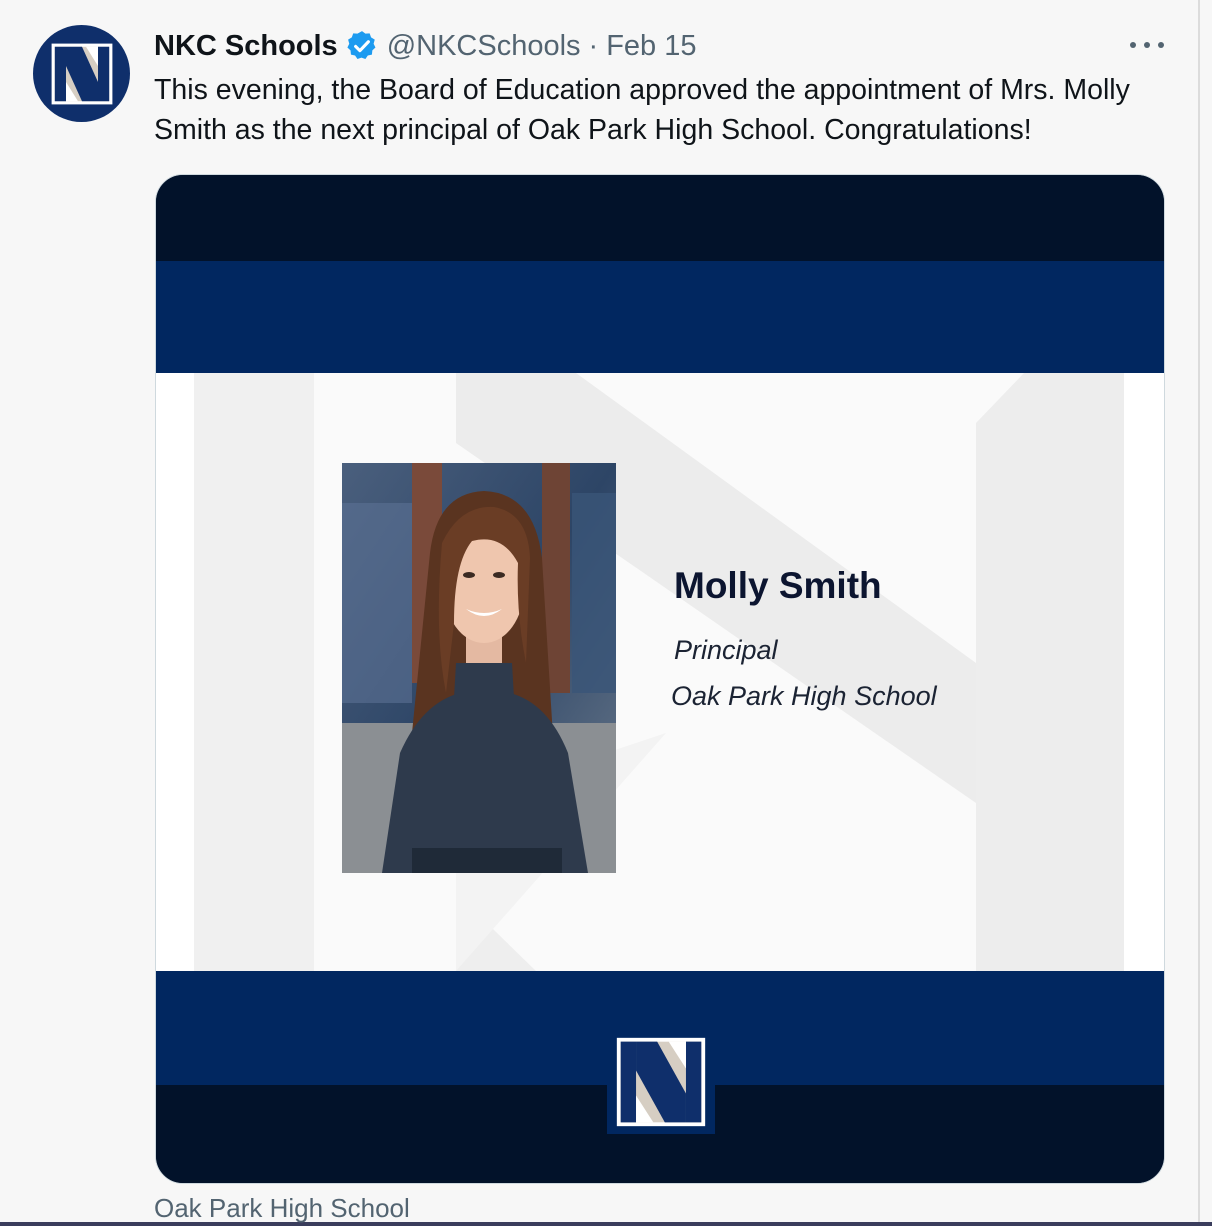  I want to click on verified-badge-icon, so click(362, 46).